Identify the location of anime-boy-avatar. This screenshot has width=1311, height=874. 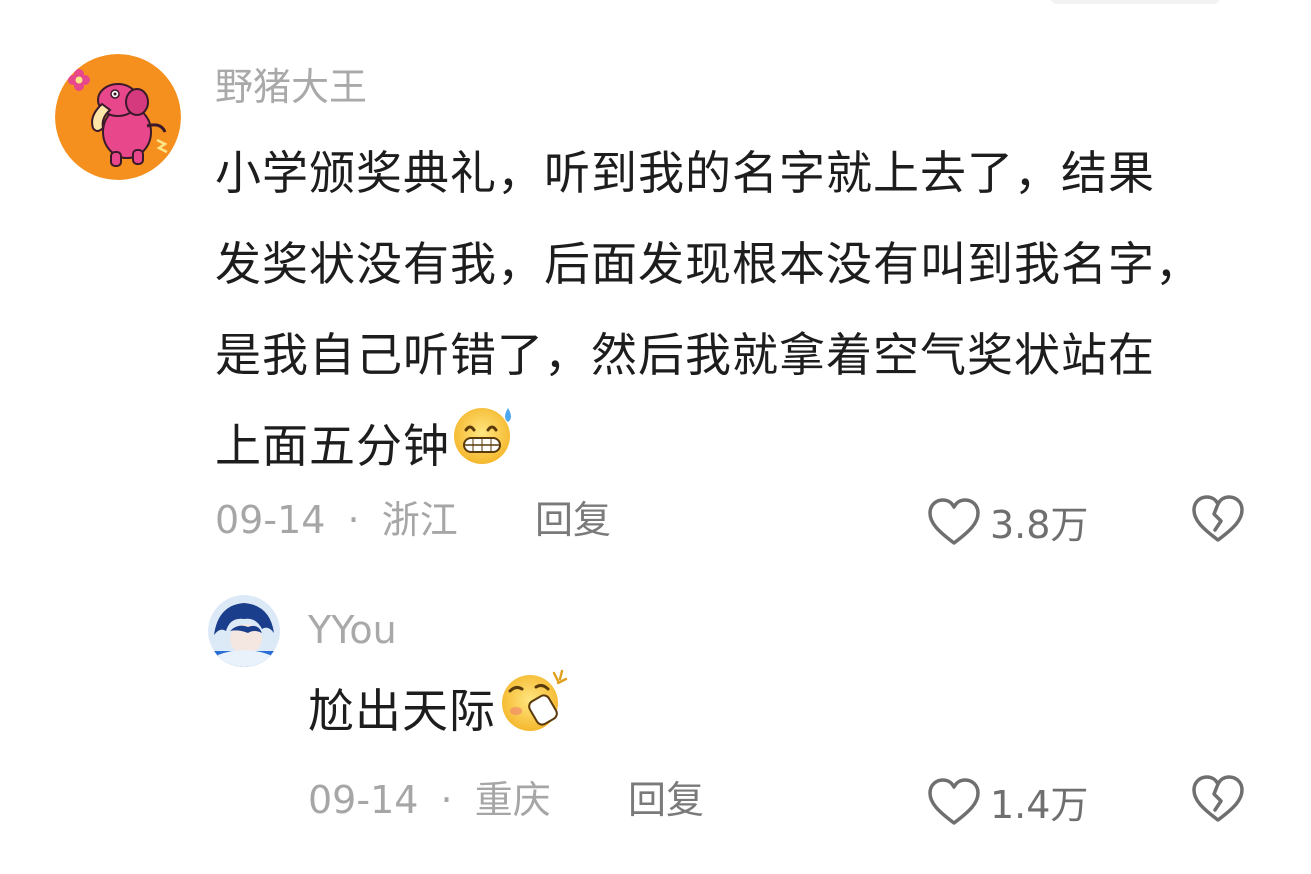
(244, 631).